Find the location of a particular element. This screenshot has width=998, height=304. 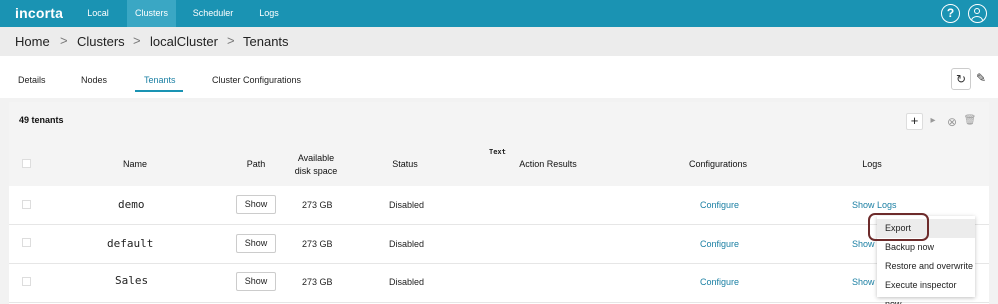

tab-tenants: Tenants is located at coordinates (160, 80).